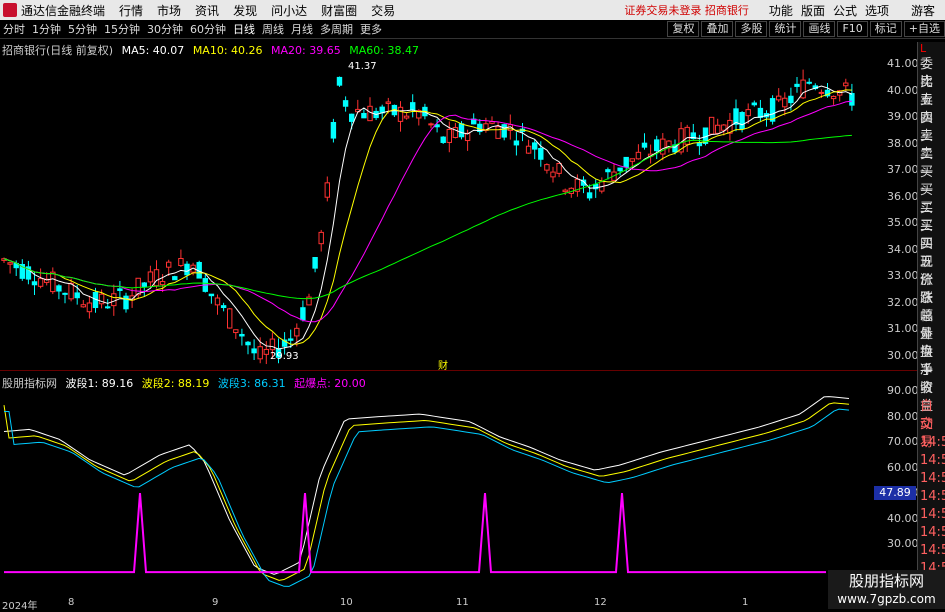  Describe the element at coordinates (931, 127) in the screenshot. I see `right-label: 卖三` at that location.